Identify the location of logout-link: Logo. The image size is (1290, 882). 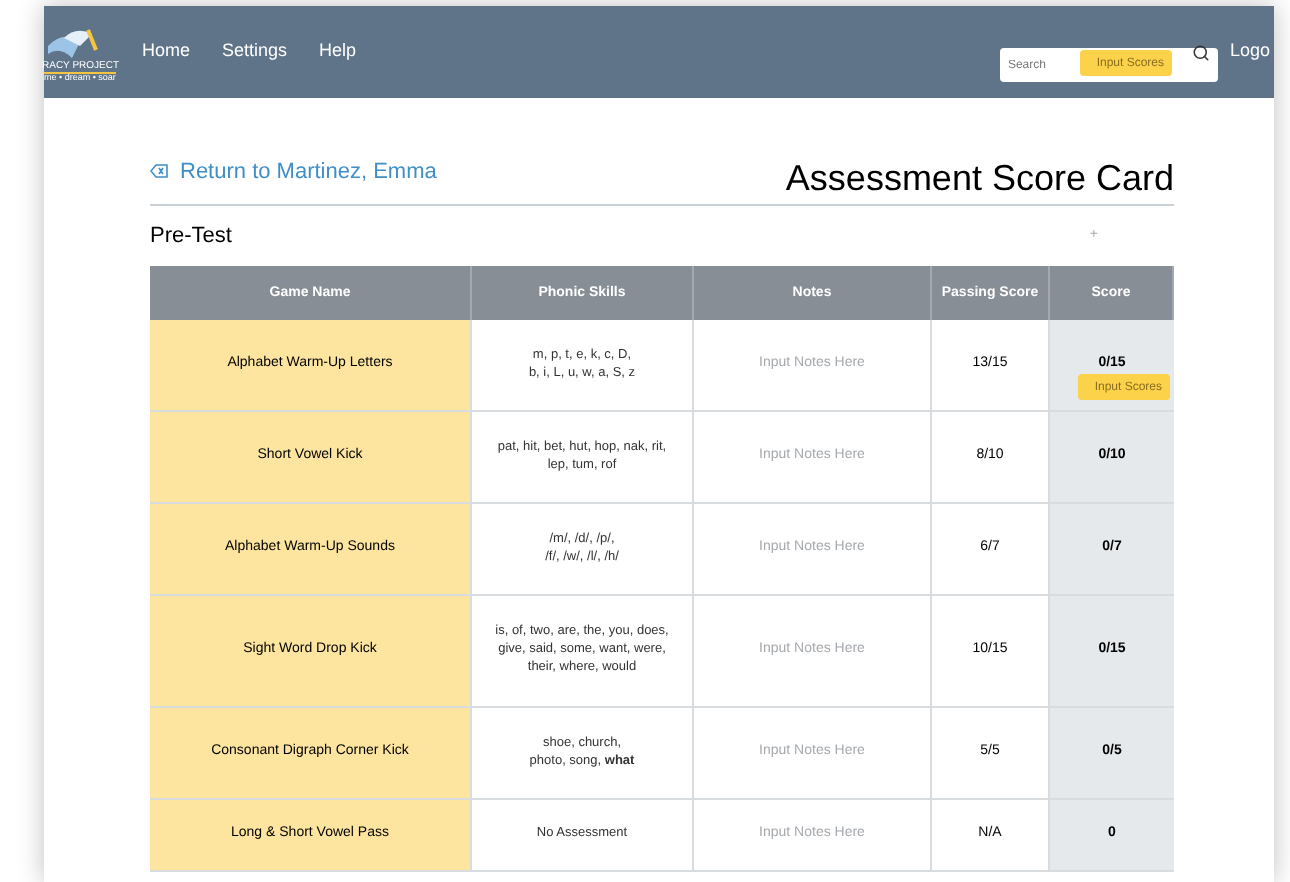
(1249, 52).